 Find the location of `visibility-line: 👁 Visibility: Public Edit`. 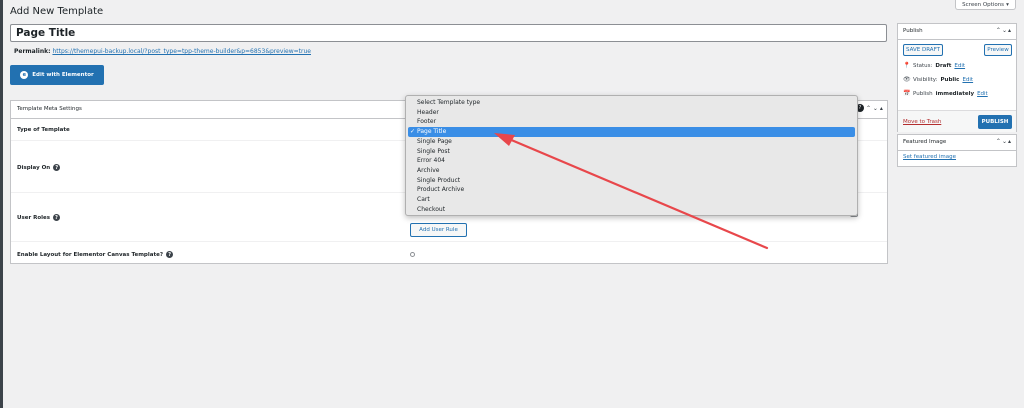

visibility-line: 👁 Visibility: Public Edit is located at coordinates (938, 79).